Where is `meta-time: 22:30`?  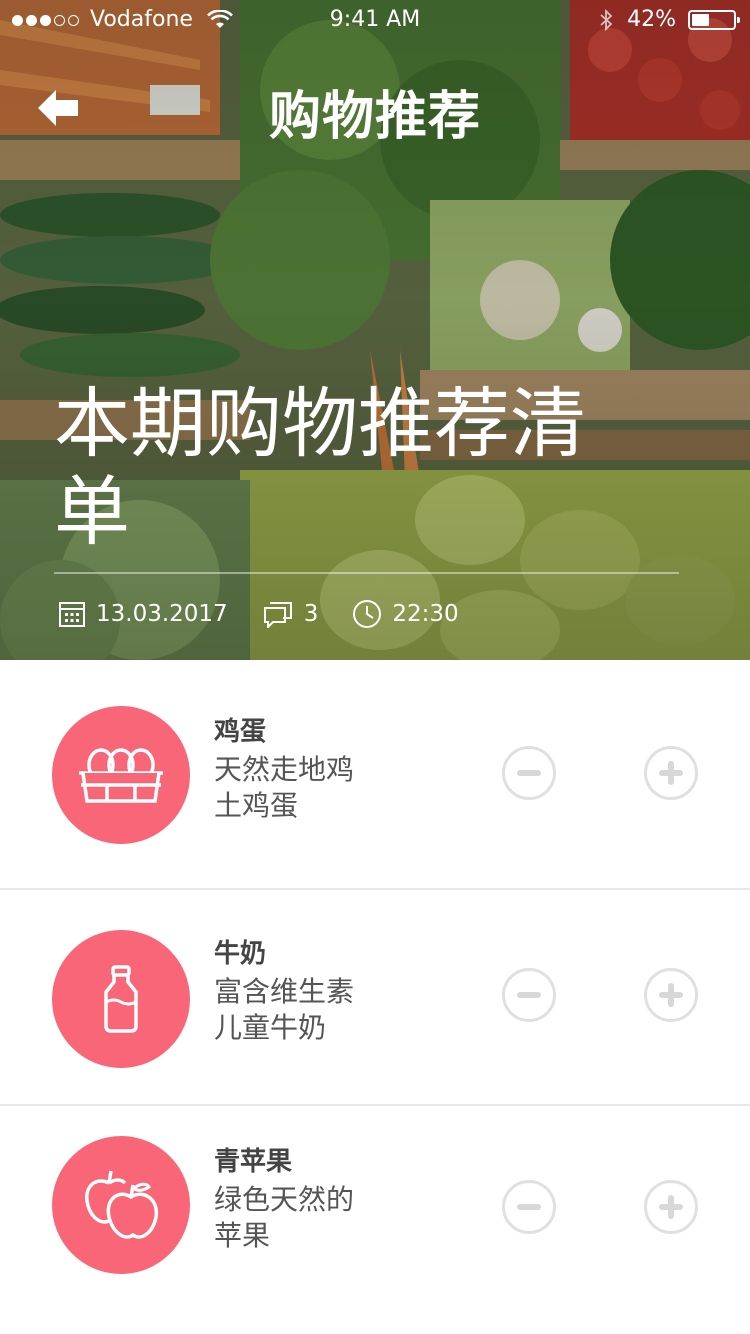
meta-time: 22:30 is located at coordinates (405, 614).